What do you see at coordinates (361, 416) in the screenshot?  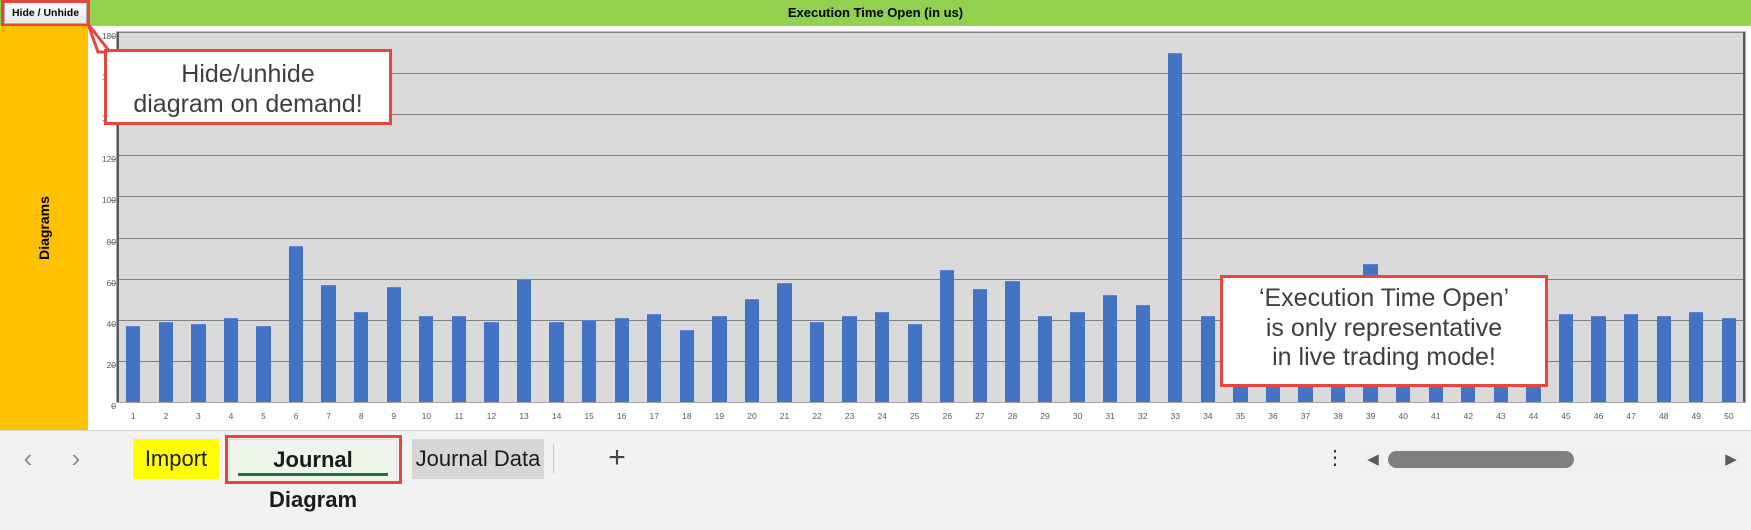 I see `x-axis-tick-label: 8` at bounding box center [361, 416].